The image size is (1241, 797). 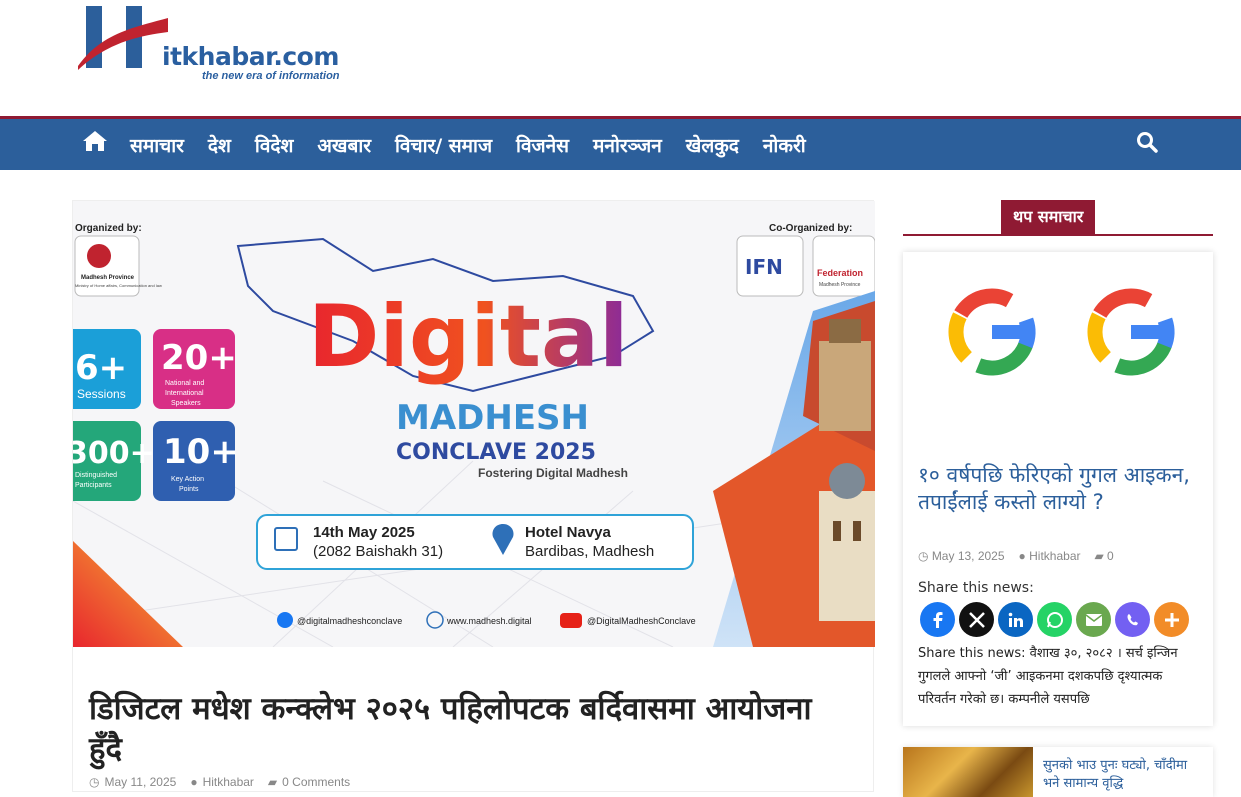 I want to click on linkedin-share-button, so click(x=1015, y=619).